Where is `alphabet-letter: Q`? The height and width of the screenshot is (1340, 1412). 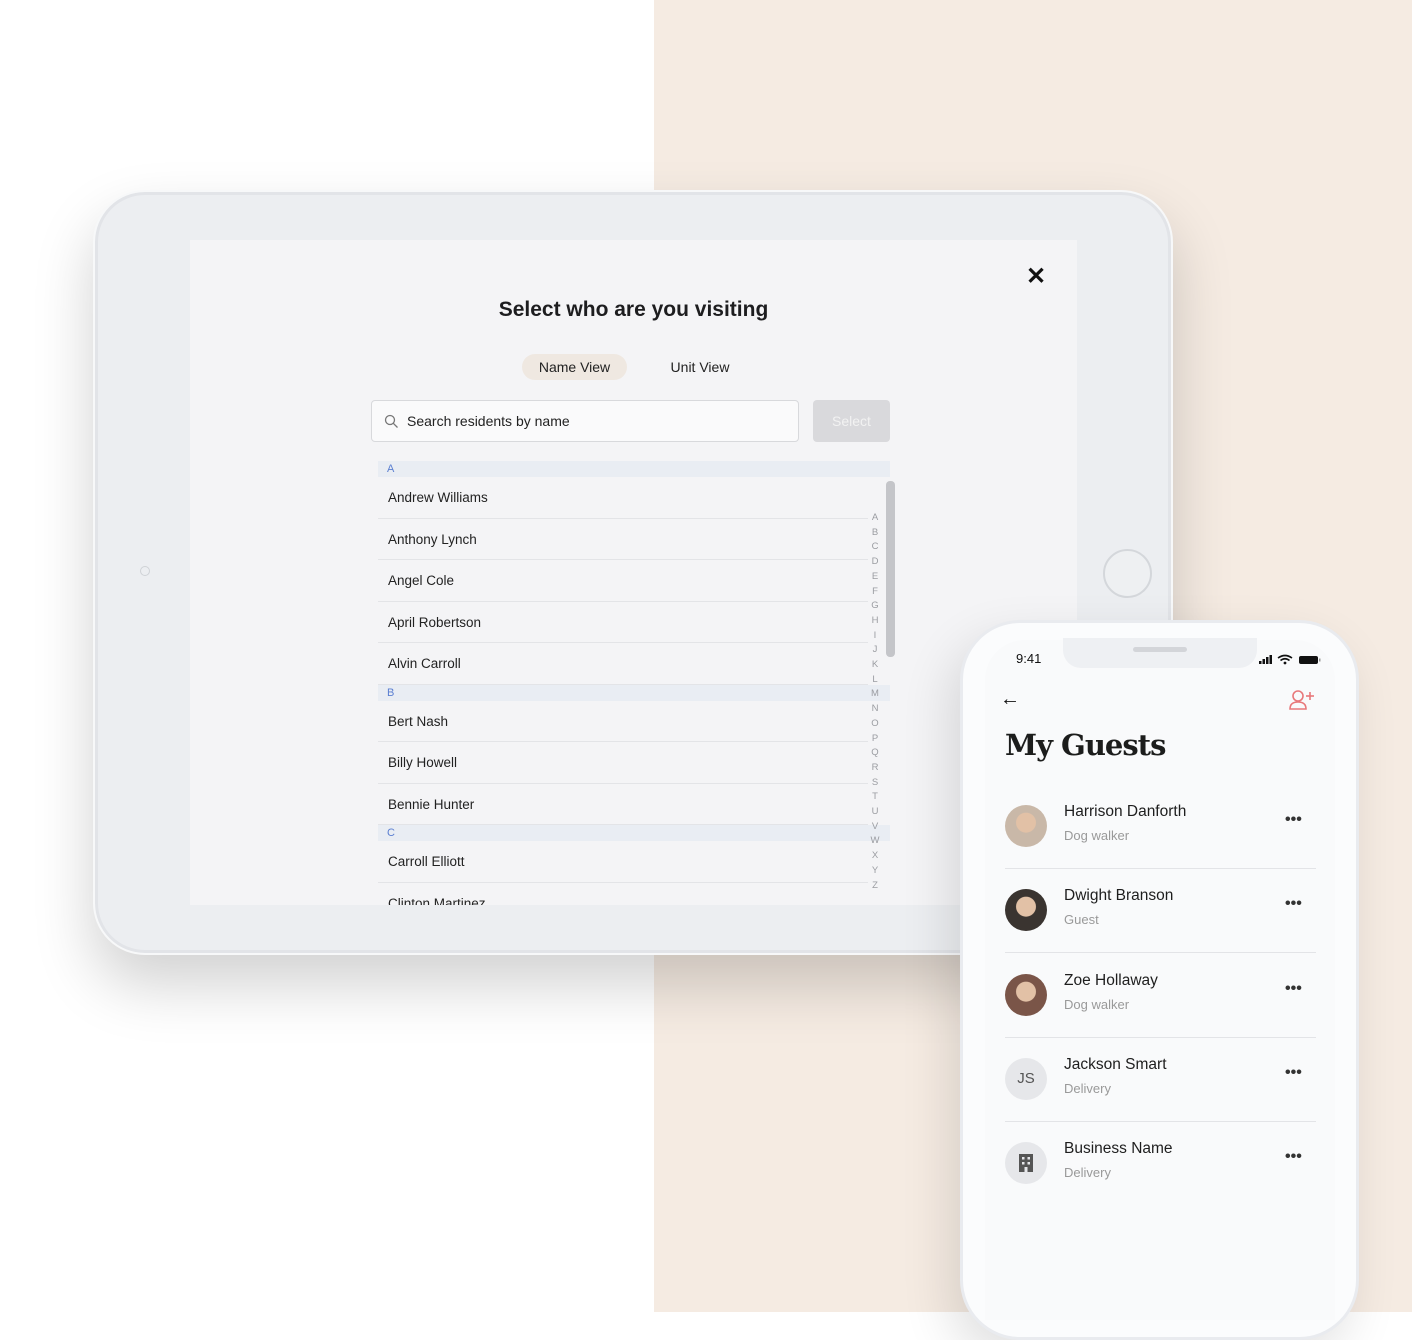
alphabet-letter: Q is located at coordinates (875, 753).